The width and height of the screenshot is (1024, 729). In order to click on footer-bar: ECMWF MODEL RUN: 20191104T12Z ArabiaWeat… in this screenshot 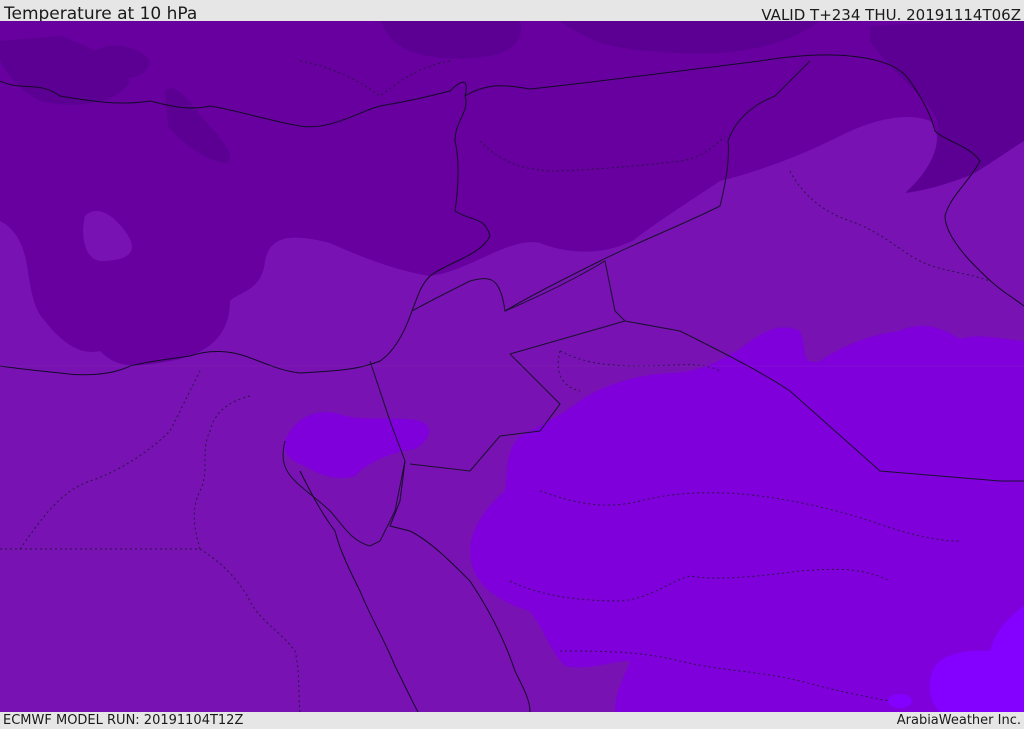, I will do `click(512, 720)`.